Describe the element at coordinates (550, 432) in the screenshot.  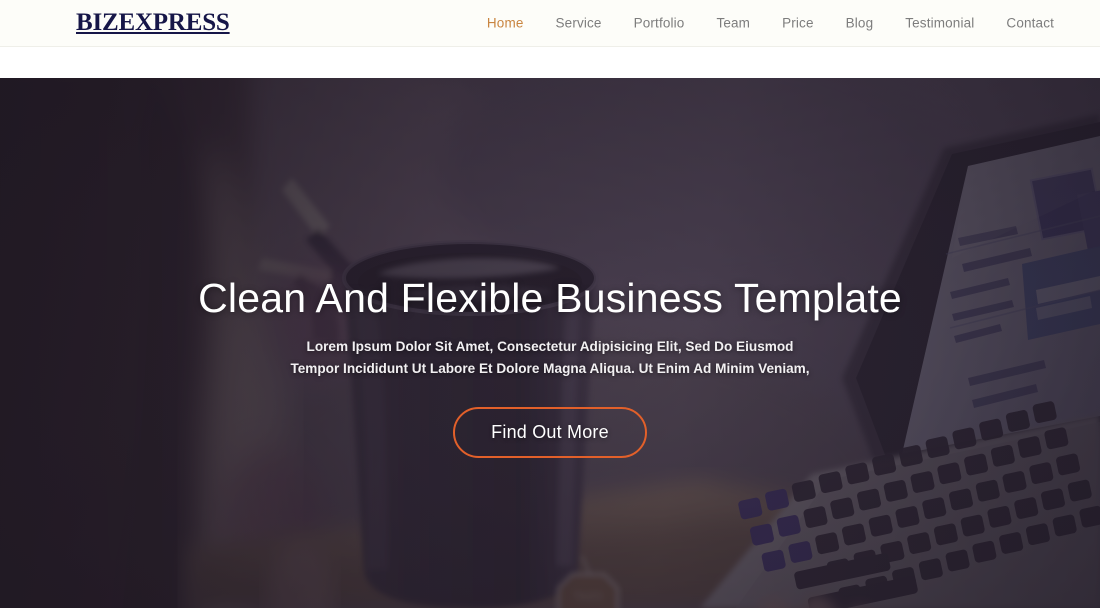
I see `find-out-more-button: Find Out More` at that location.